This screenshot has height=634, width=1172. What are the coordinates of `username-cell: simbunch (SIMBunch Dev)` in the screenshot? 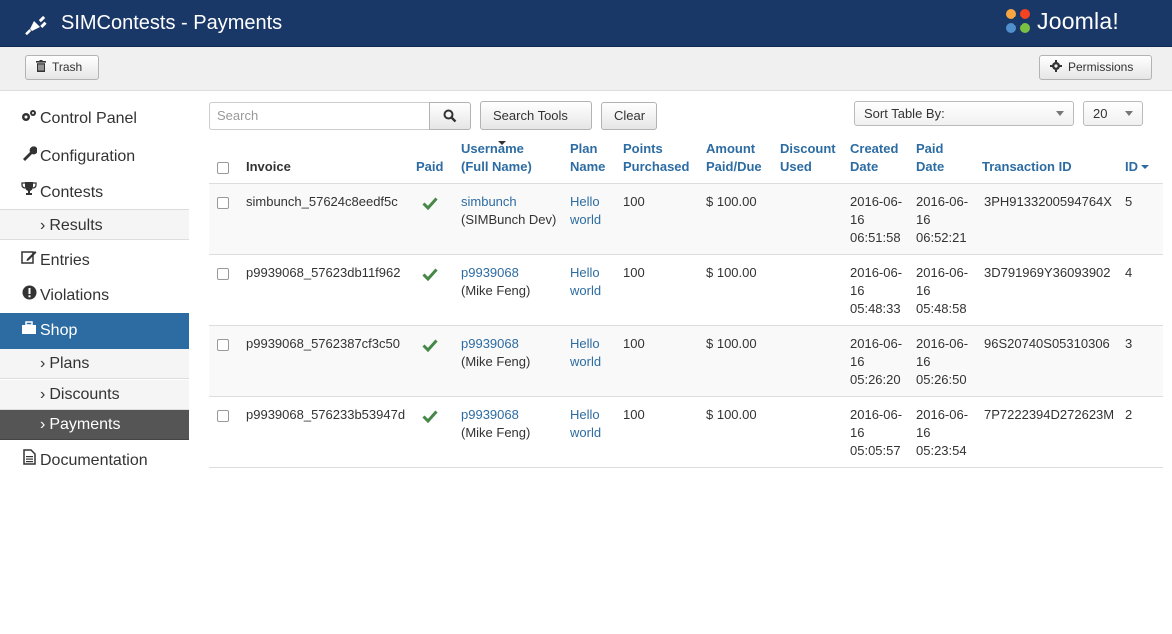 It's located at (508, 211).